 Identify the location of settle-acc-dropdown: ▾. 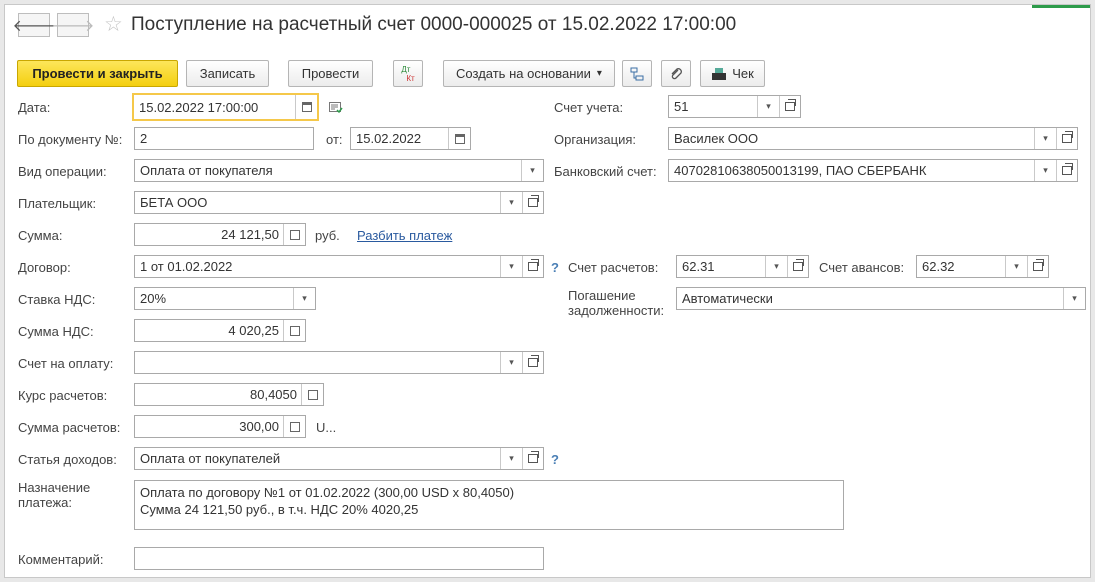
(776, 266).